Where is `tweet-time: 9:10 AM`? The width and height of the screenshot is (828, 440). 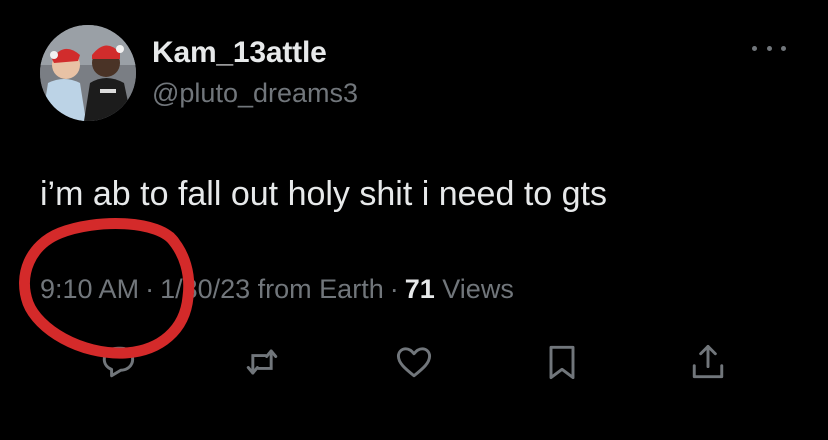 tweet-time: 9:10 AM is located at coordinates (89, 289).